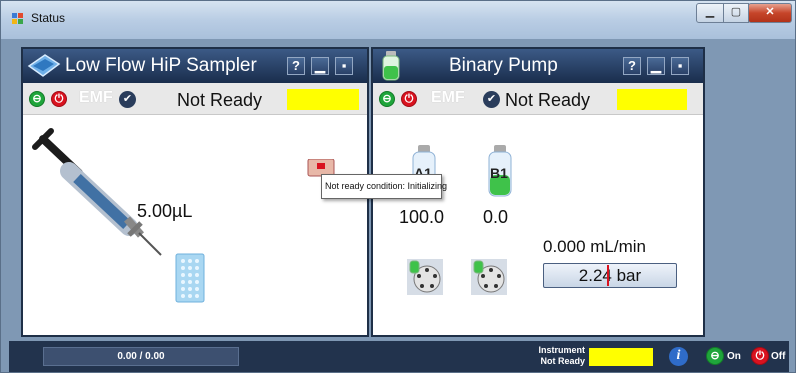 The image size is (796, 373). I want to click on pump-title: Binary Pump, so click(503, 65).